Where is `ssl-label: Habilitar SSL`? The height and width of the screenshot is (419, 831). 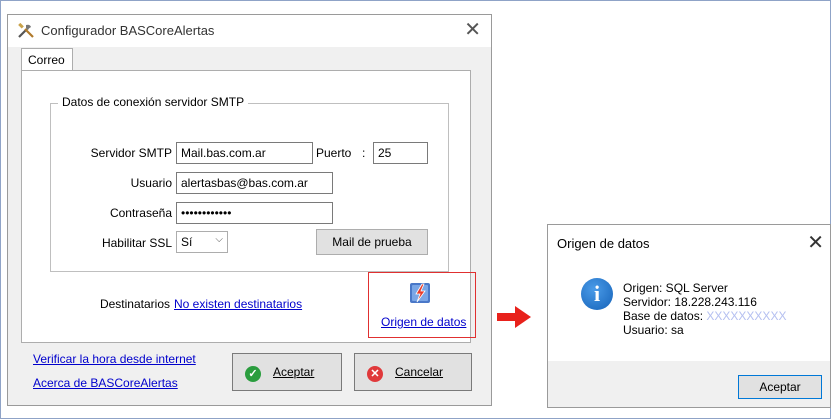
ssl-label: Habilitar SSL is located at coordinates (136, 243).